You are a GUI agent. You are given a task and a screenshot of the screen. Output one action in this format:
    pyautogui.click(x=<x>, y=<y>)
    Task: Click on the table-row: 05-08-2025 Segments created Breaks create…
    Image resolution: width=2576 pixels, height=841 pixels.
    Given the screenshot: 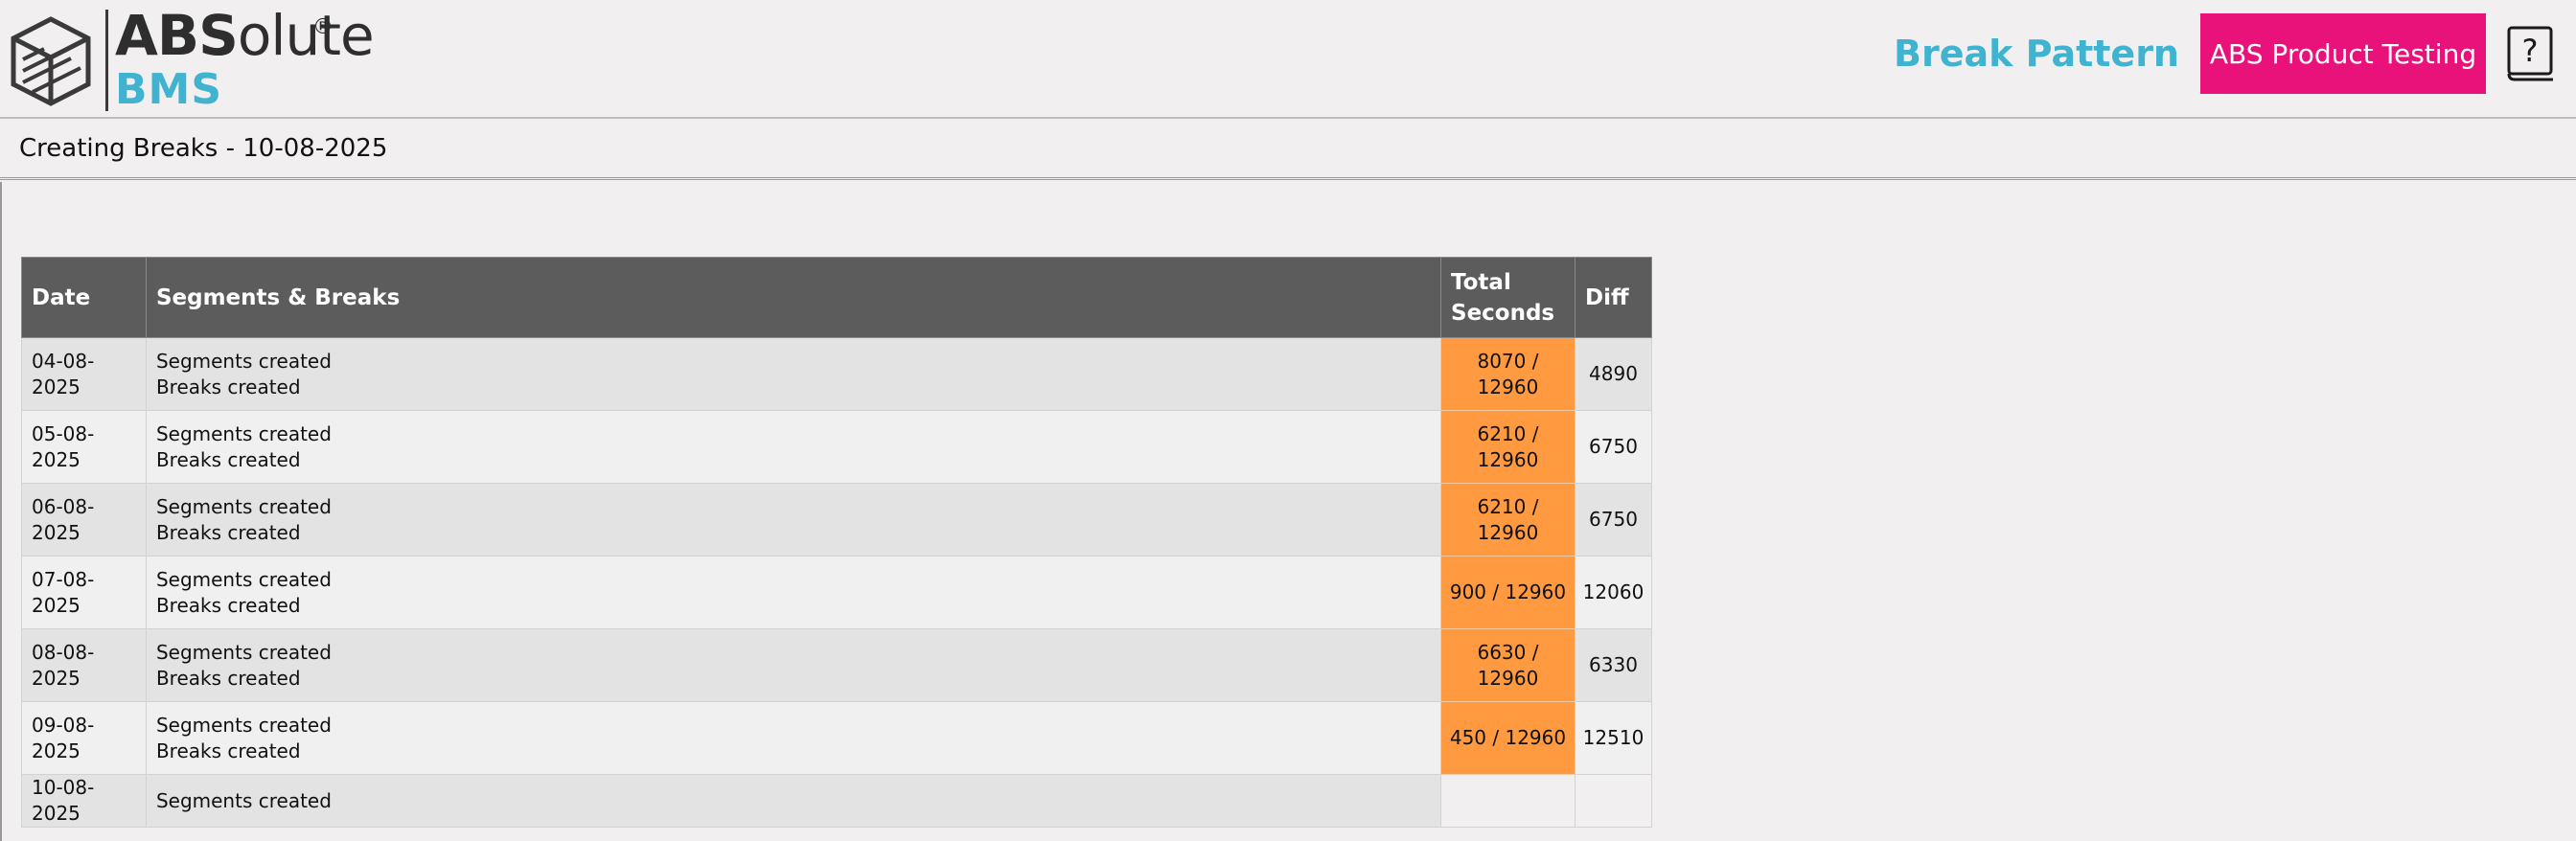 What is the action you would take?
    pyautogui.click(x=837, y=447)
    